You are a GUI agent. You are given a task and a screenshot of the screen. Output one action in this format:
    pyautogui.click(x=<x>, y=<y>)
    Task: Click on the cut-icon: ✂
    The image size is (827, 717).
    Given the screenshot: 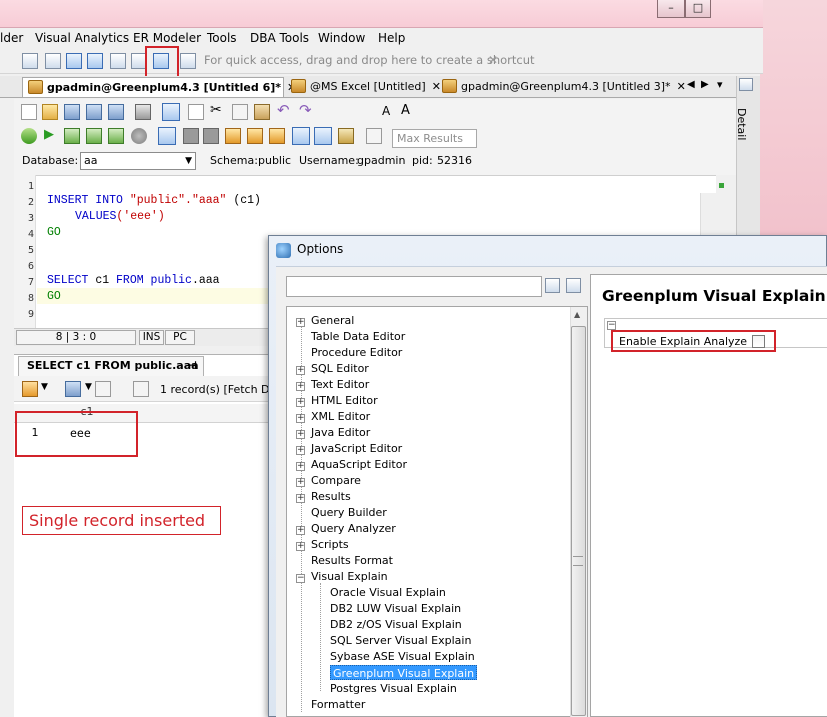 What is the action you would take?
    pyautogui.click(x=216, y=110)
    